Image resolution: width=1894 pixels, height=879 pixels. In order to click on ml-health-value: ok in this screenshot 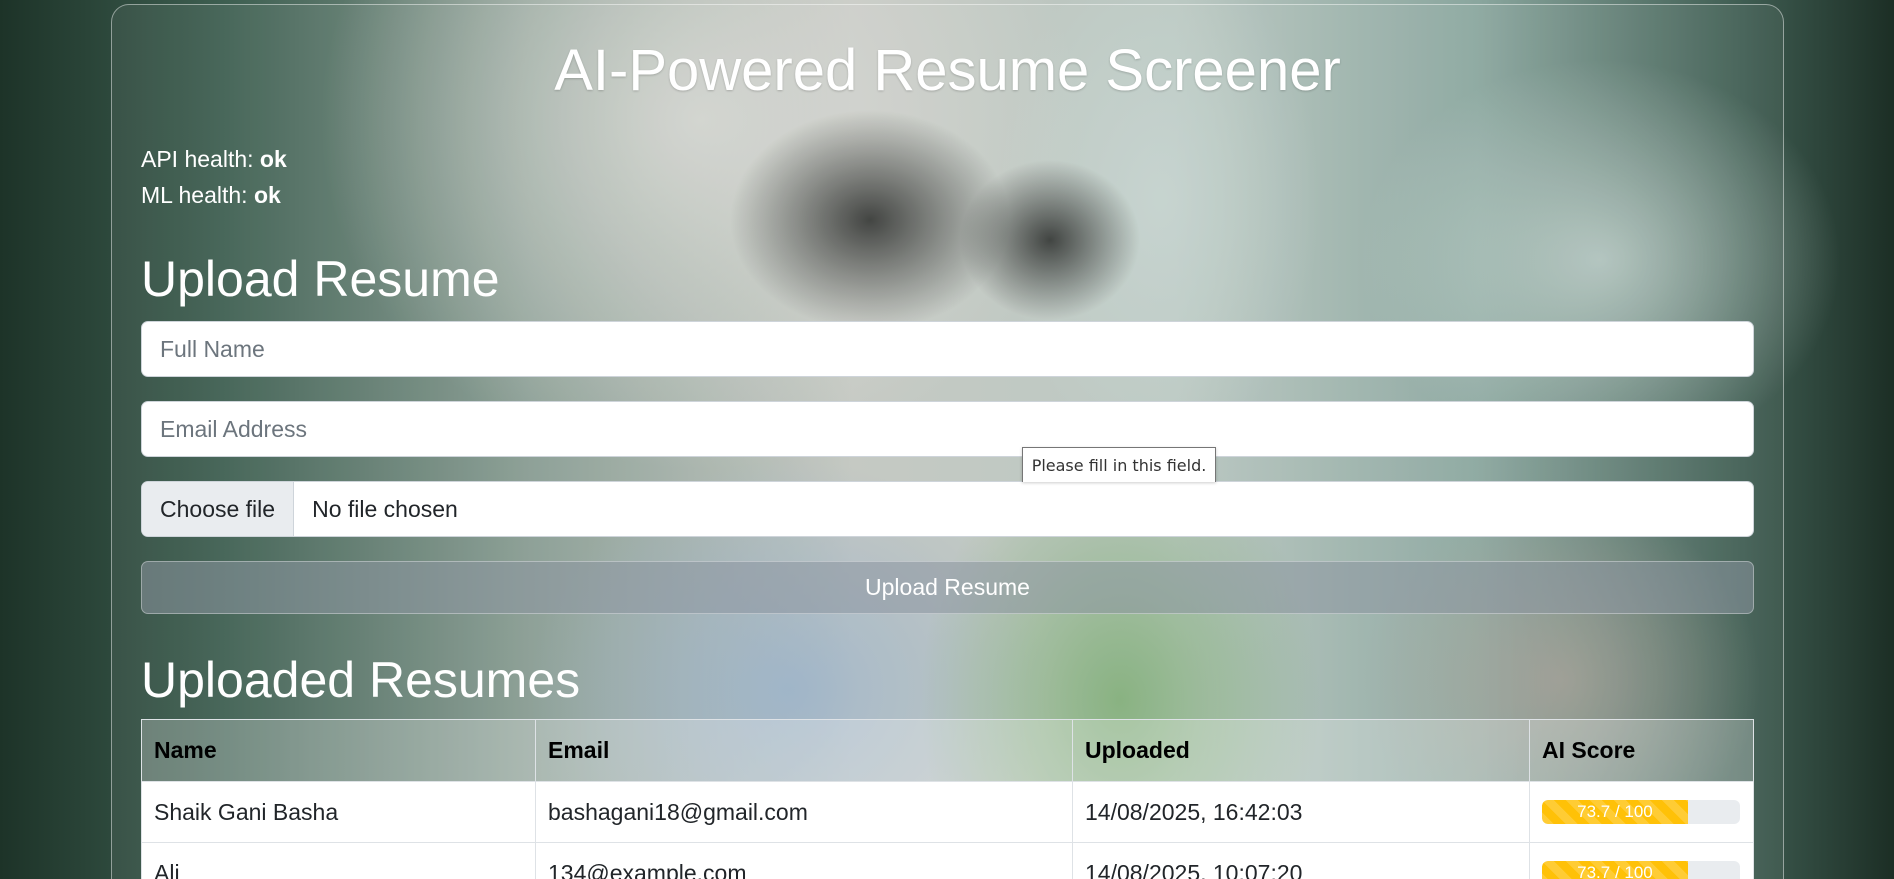, I will do `click(267, 195)`.